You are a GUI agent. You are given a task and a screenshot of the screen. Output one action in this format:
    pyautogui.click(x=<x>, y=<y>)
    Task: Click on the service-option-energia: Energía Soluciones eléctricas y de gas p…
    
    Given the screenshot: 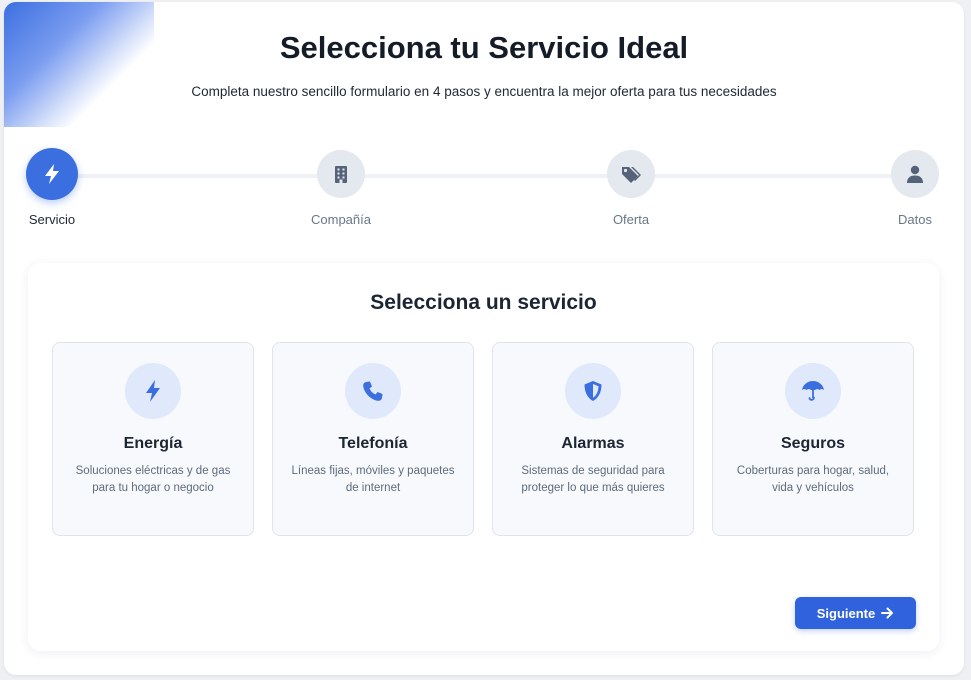 What is the action you would take?
    pyautogui.click(x=153, y=439)
    